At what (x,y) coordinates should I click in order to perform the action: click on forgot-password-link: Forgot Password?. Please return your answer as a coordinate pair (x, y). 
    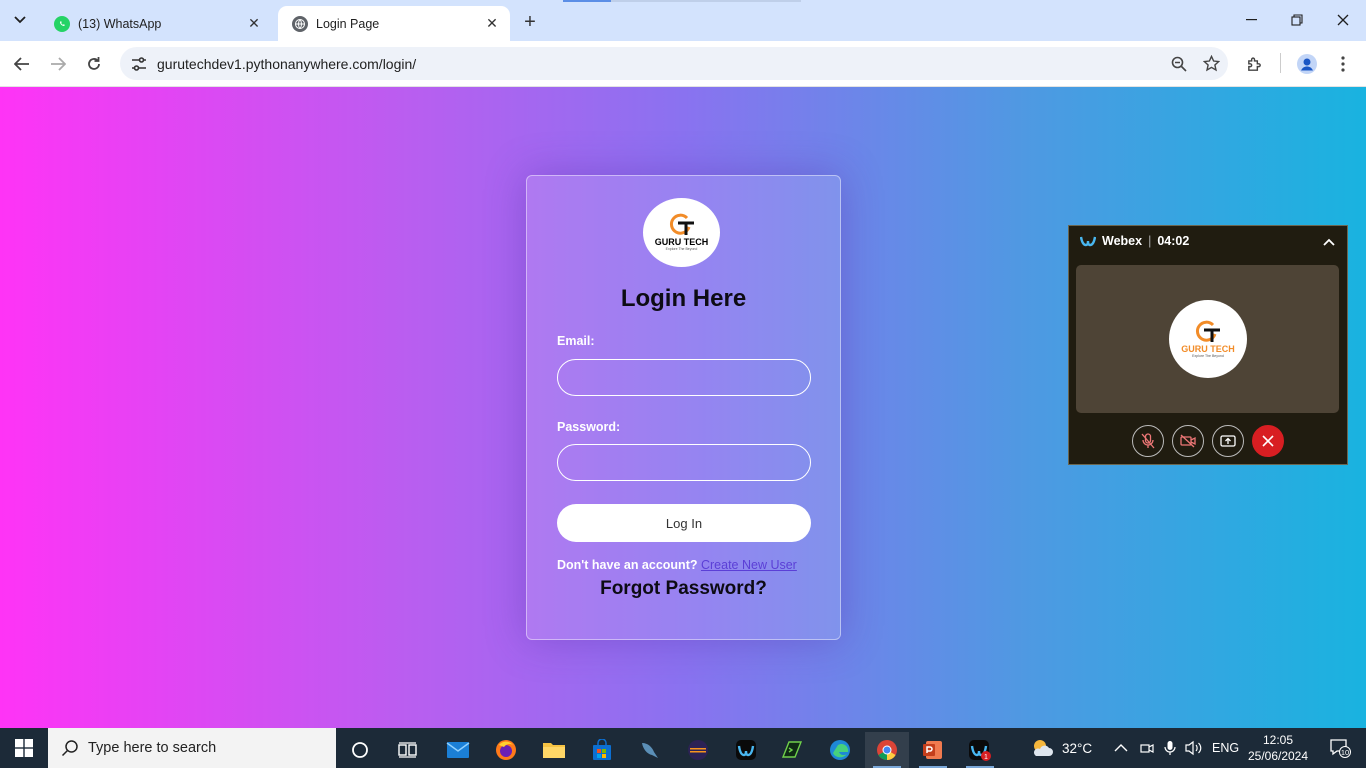
    Looking at the image, I should click on (683, 589).